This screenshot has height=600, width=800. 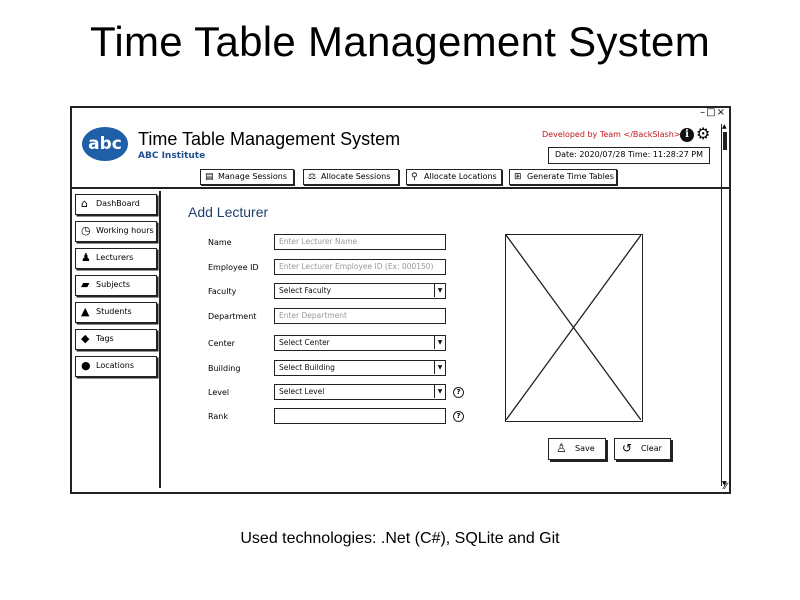 What do you see at coordinates (627, 448) in the screenshot?
I see `undo-icon: ↺` at bounding box center [627, 448].